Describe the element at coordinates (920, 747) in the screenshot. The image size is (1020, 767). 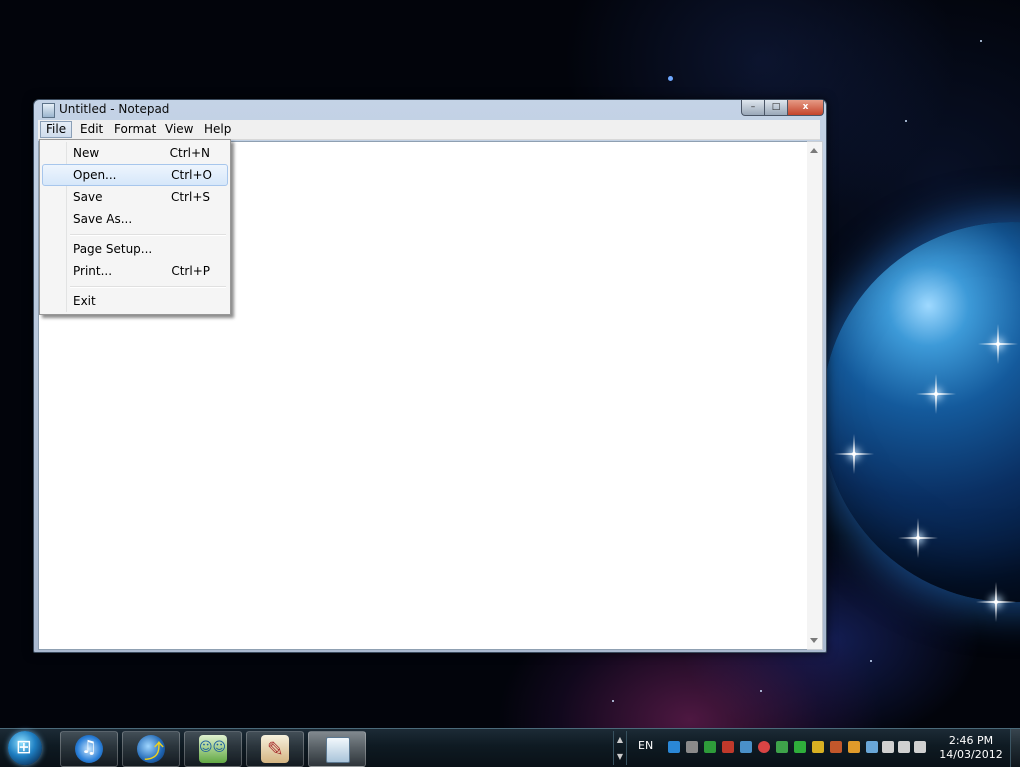
I see `network-status-icon` at that location.